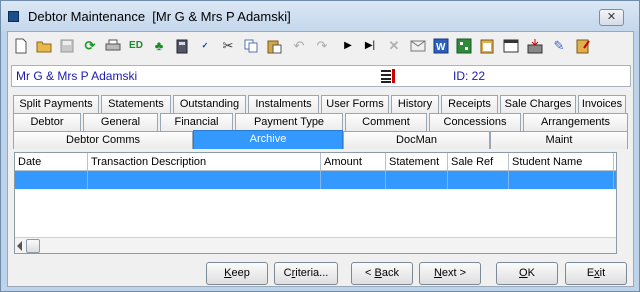 The height and width of the screenshot is (292, 640). Describe the element at coordinates (136, 46) in the screenshot. I see `ed-icon: ED` at that location.